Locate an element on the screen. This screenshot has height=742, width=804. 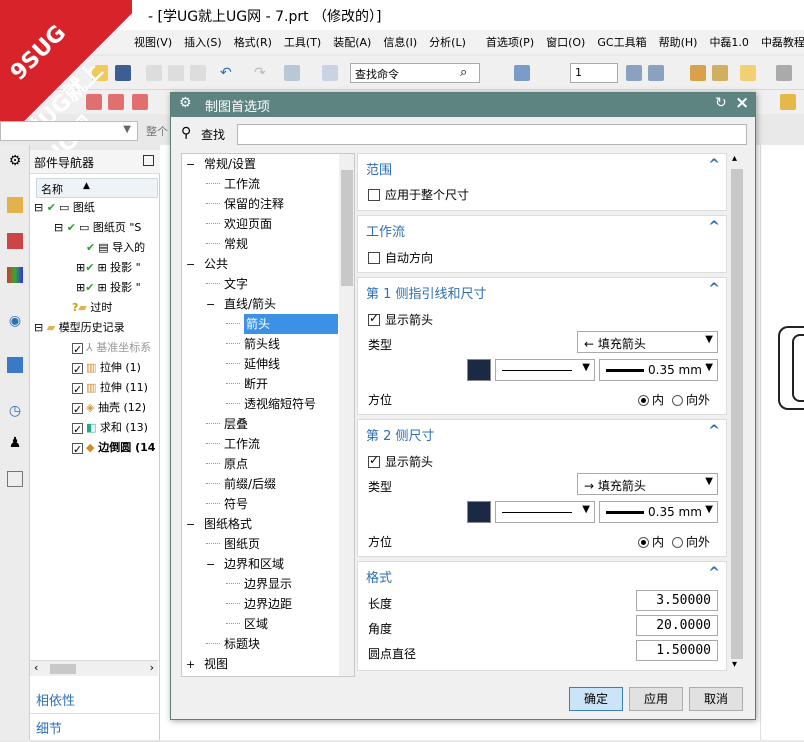
select-icon is located at coordinates (330, 73).